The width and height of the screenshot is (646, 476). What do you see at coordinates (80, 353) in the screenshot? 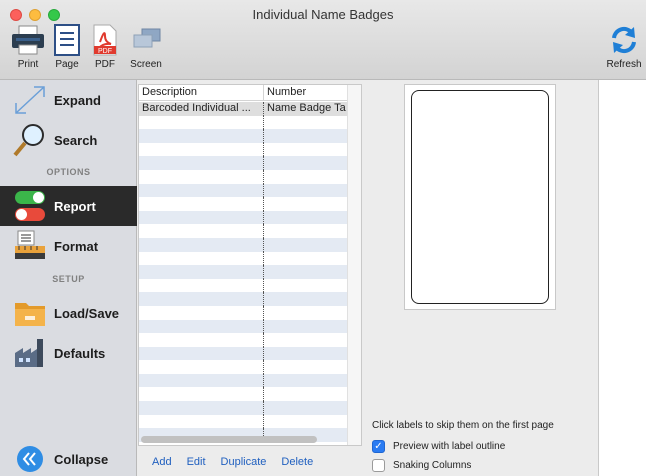
I see `sidebar-label-defaults: Defaults` at bounding box center [80, 353].